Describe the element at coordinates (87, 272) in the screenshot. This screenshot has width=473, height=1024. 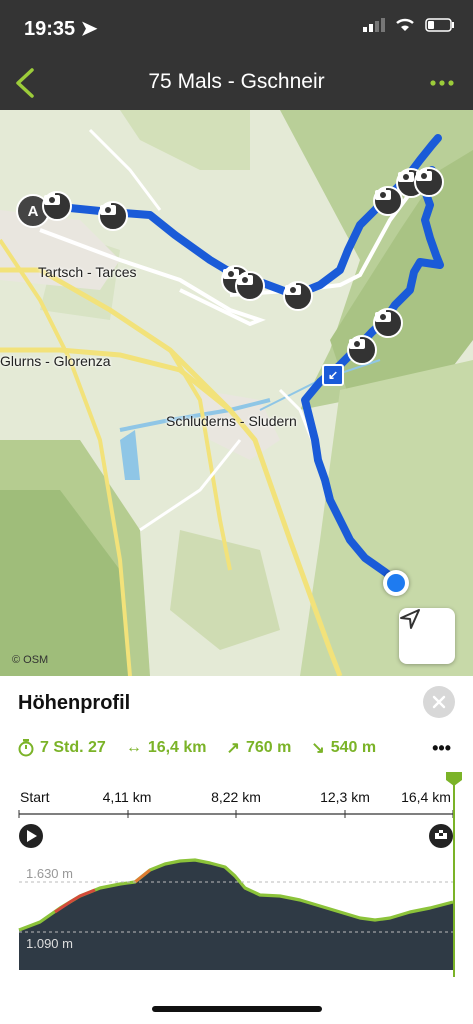
I see `place-label-tartsch: Tartsch - Tarces` at that location.